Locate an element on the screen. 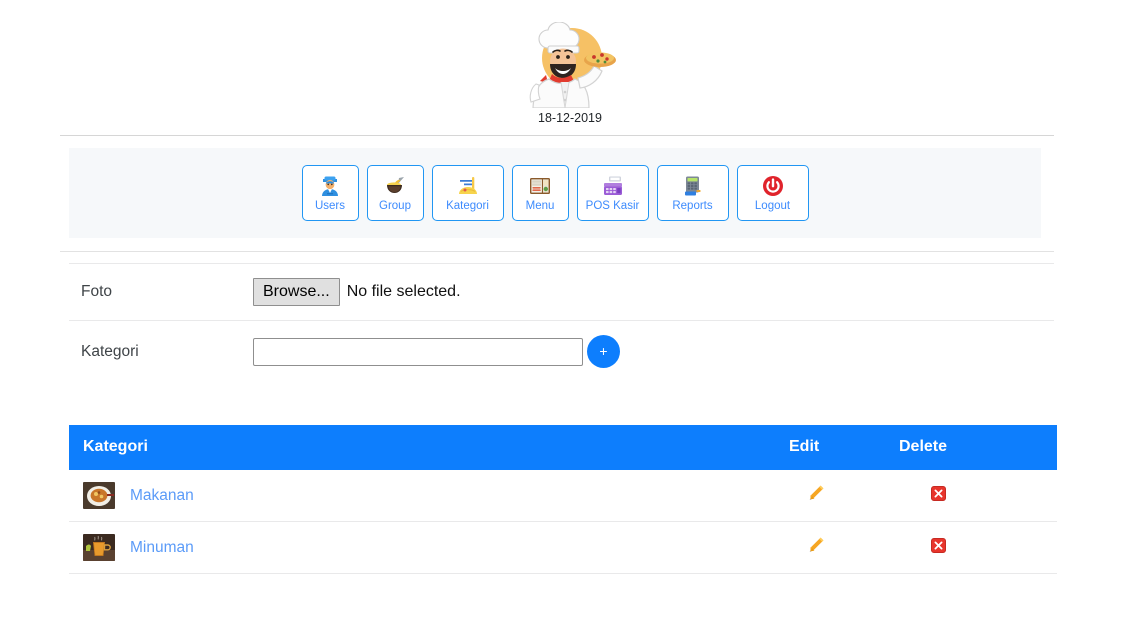  column-header-kategori: Kategori is located at coordinates (429, 447).